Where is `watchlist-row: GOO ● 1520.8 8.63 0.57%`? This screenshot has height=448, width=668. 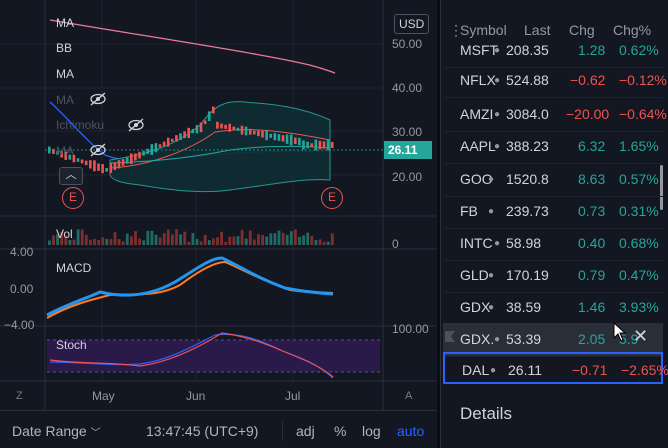
watchlist-row: GOO ● 1520.8 8.63 0.57% is located at coordinates (553, 180).